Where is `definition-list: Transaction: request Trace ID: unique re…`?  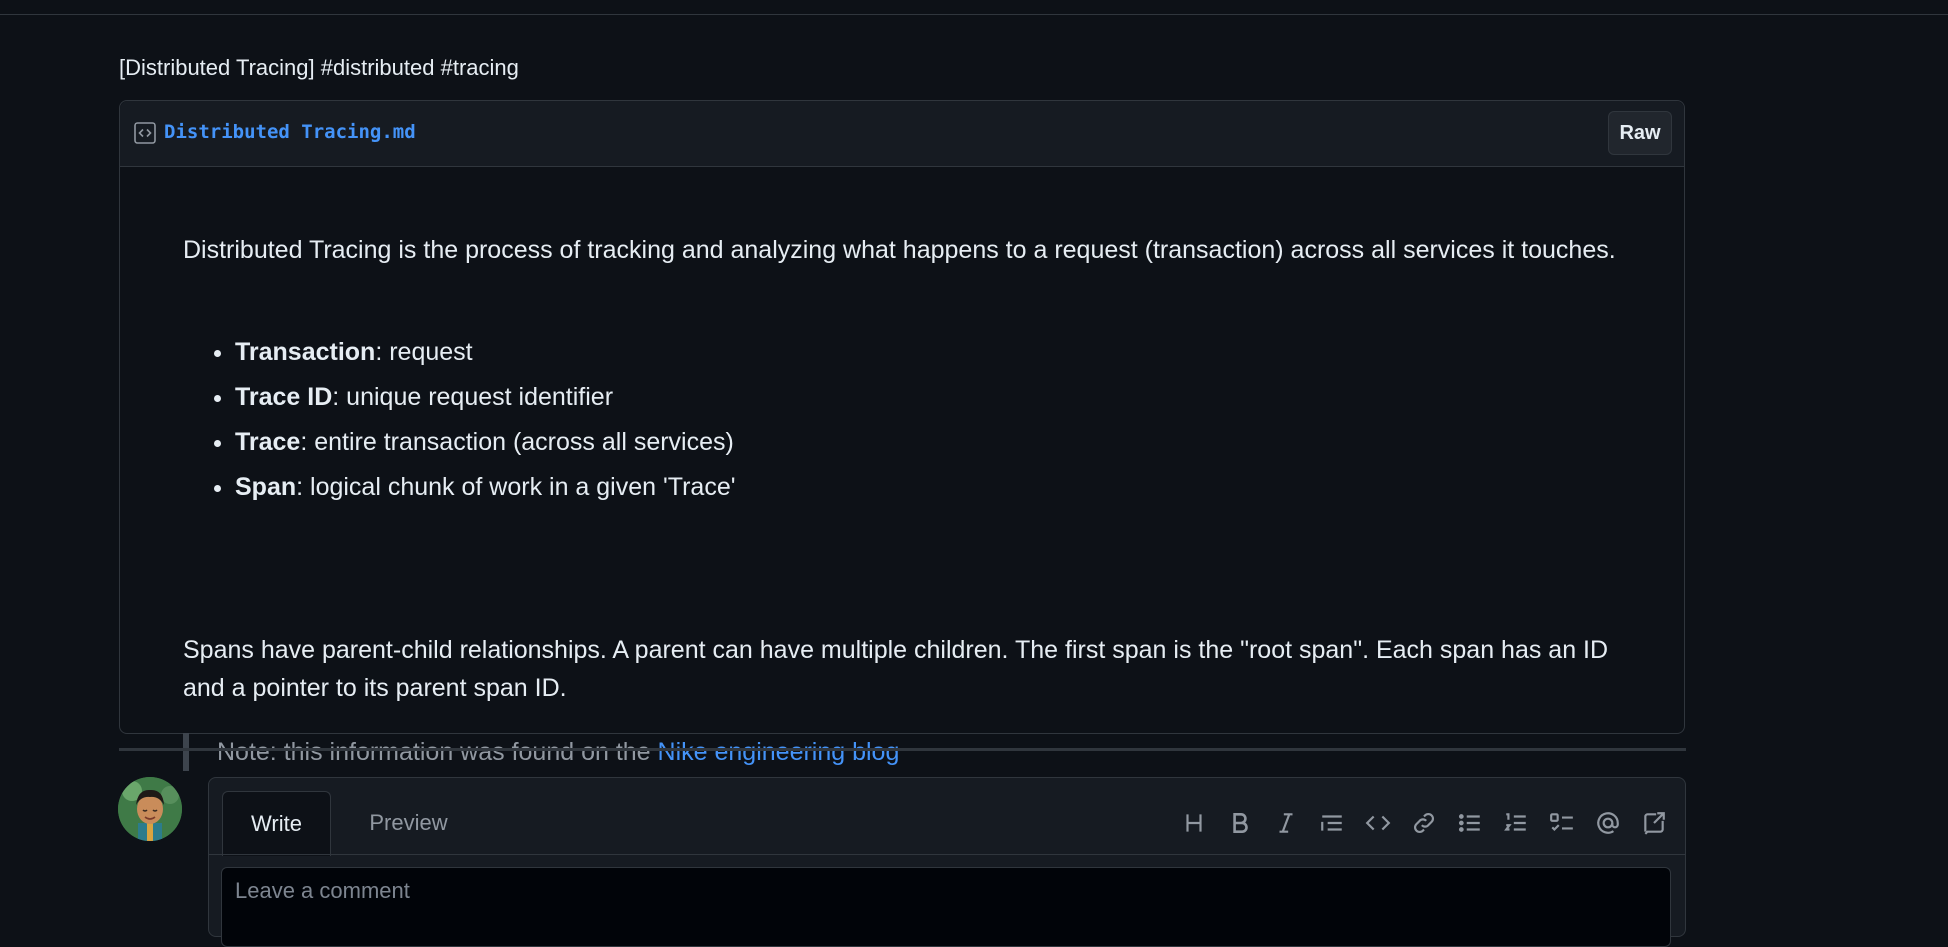 definition-list: Transaction: request Trace ID: unique re… is located at coordinates (459, 423).